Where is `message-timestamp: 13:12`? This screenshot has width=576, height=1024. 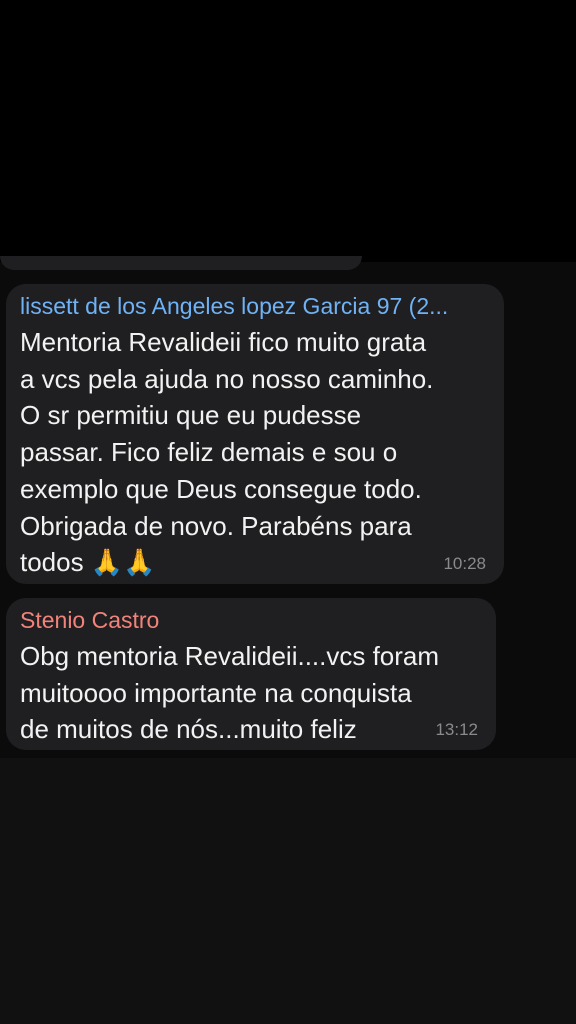 message-timestamp: 13:12 is located at coordinates (456, 729).